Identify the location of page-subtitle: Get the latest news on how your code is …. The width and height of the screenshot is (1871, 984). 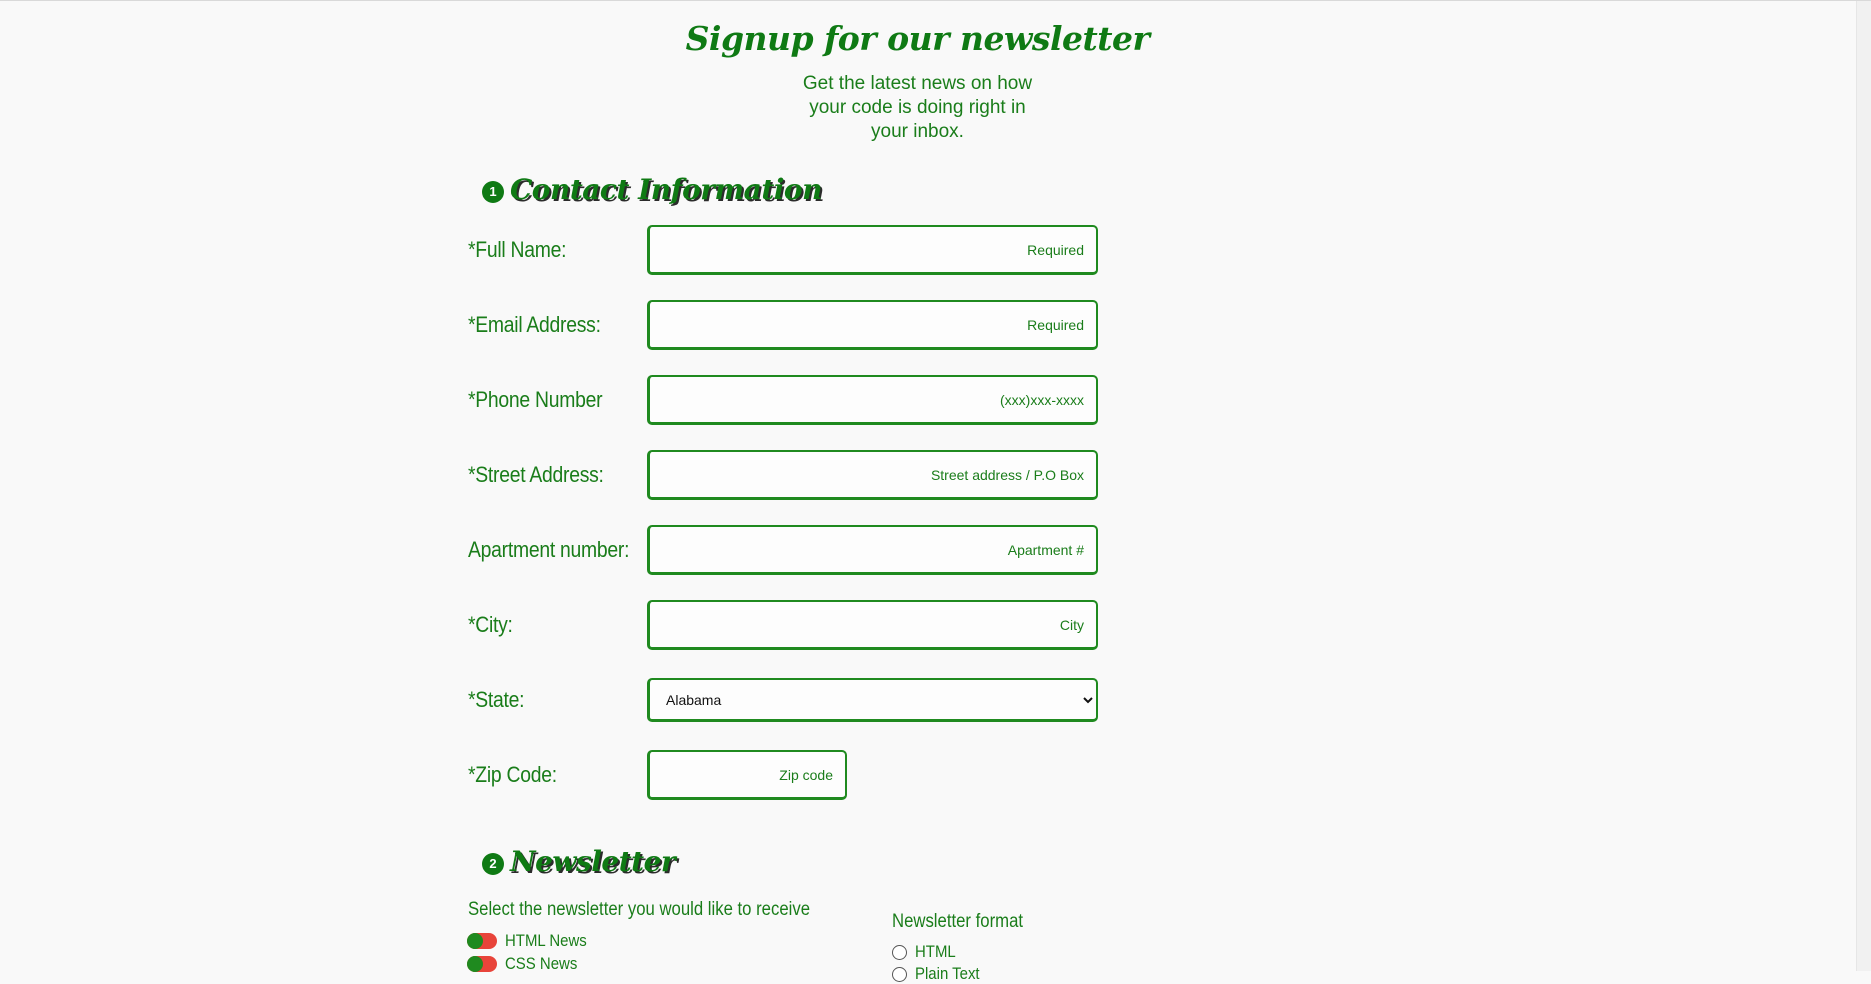
(917, 107).